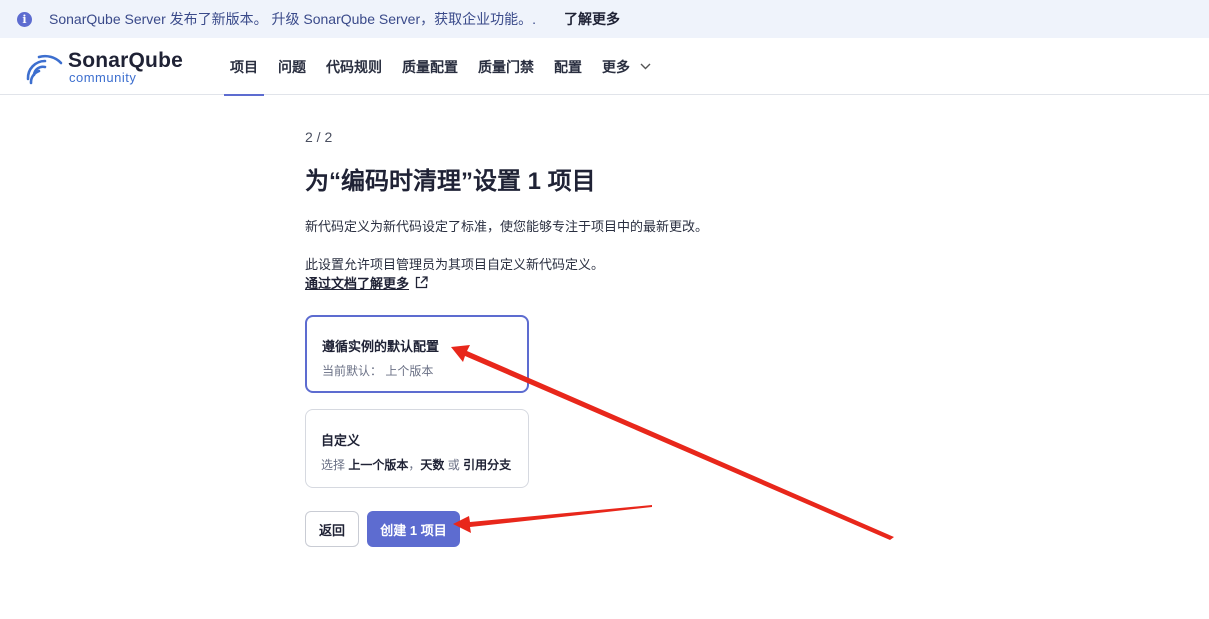 The height and width of the screenshot is (619, 1209). What do you see at coordinates (44, 69) in the screenshot?
I see `sonar-waves-icon` at bounding box center [44, 69].